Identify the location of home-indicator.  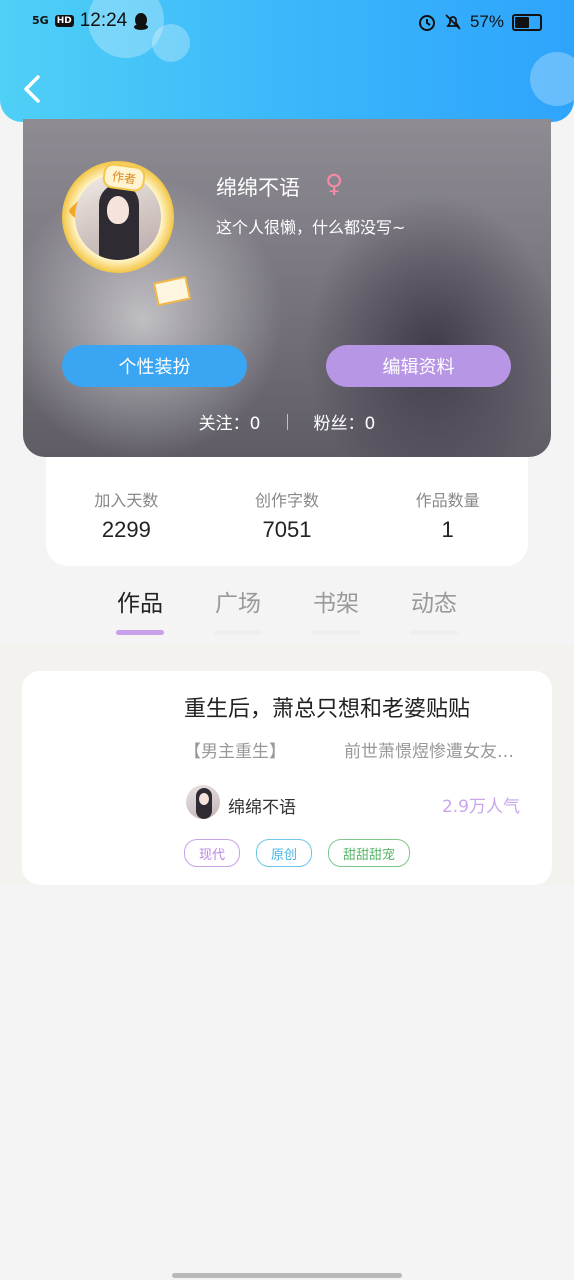
(287, 1275).